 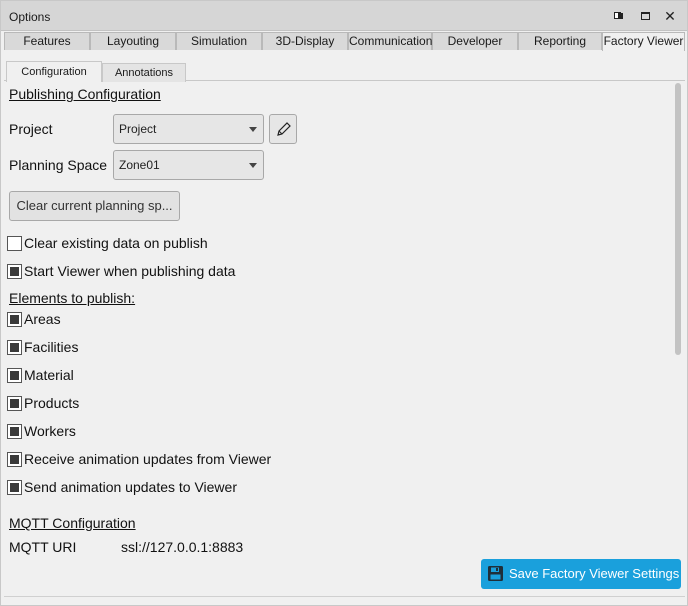 What do you see at coordinates (219, 41) in the screenshot?
I see `tab-simulation: Simulation` at bounding box center [219, 41].